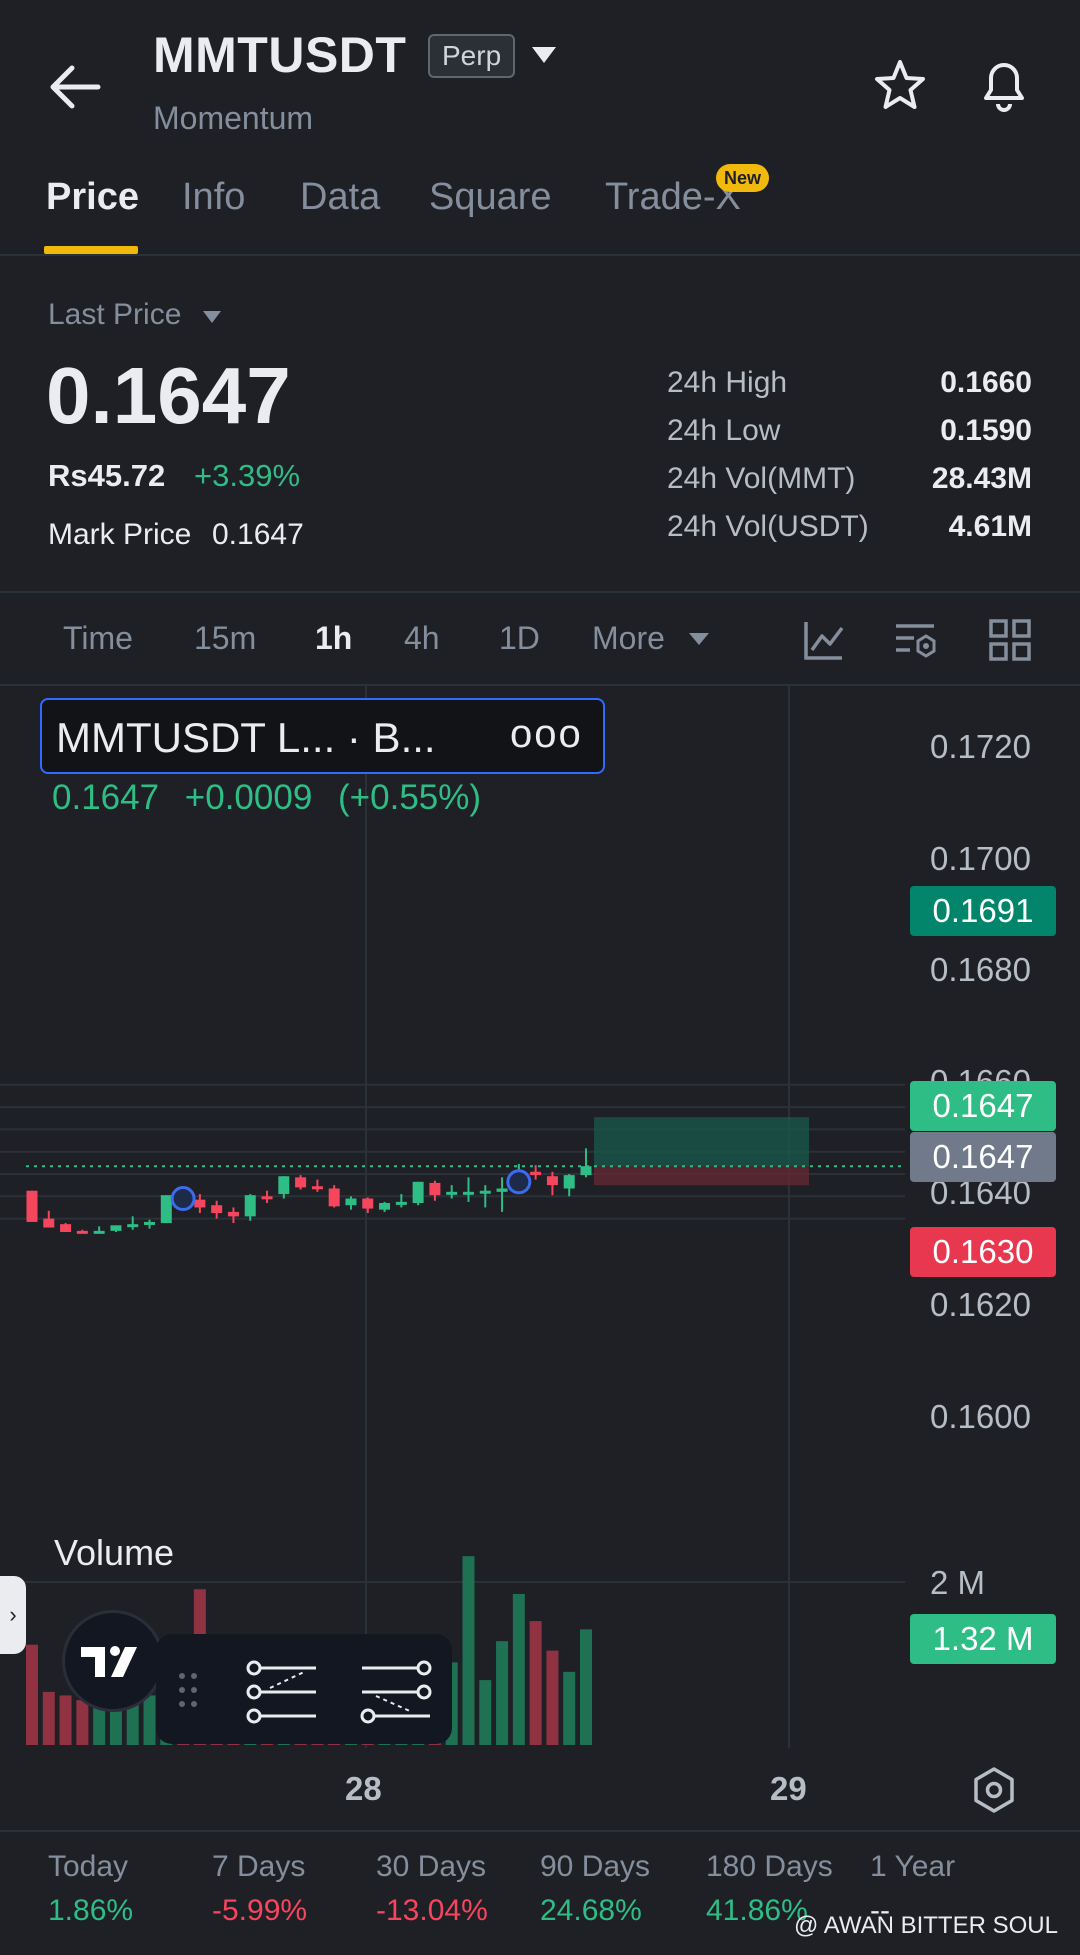  What do you see at coordinates (699, 639) in the screenshot?
I see `more-caret-icon` at bounding box center [699, 639].